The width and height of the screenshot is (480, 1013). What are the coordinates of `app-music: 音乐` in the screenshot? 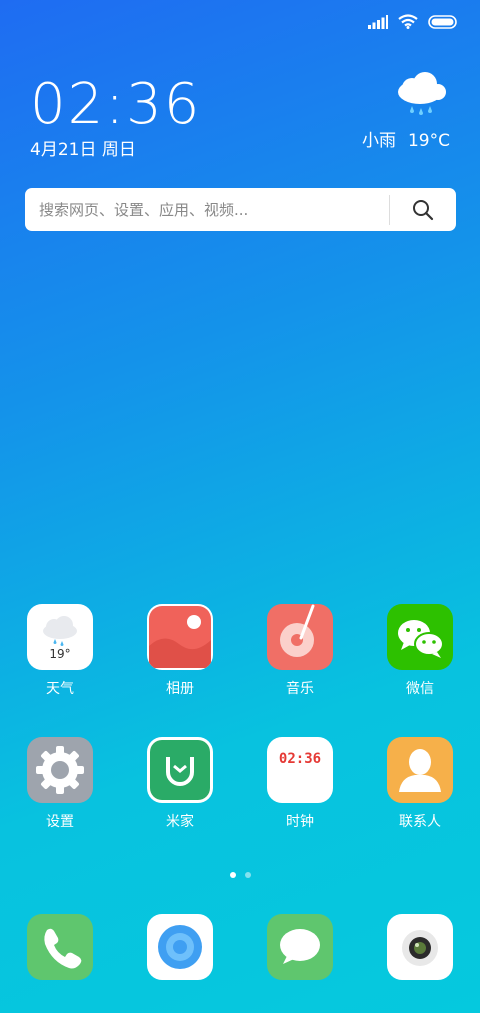 It's located at (300, 651).